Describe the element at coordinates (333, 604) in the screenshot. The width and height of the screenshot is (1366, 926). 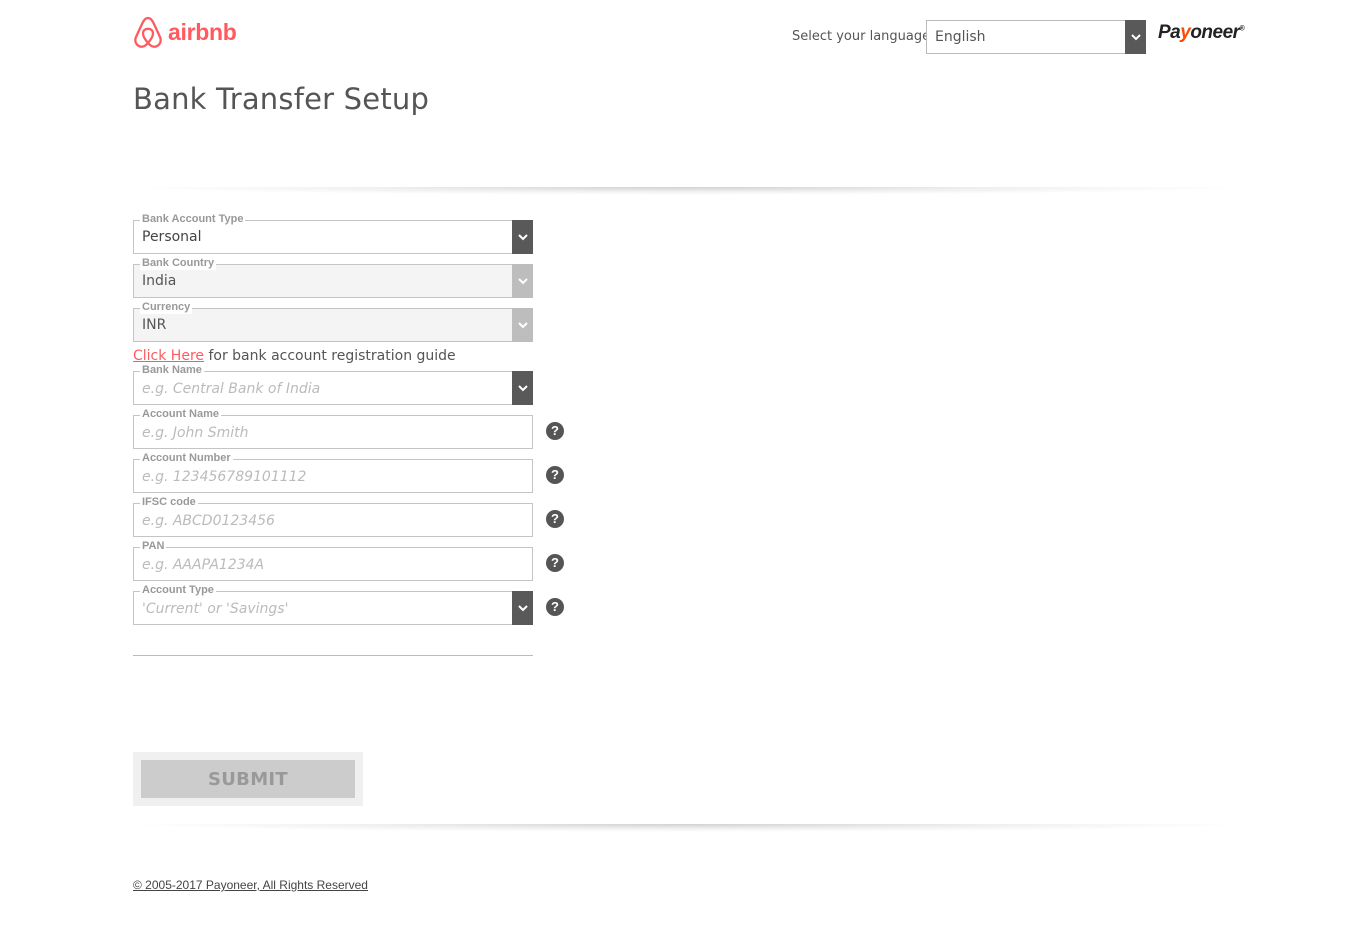
I see `account-type-select: Account Type 'Current' or 'Savings'` at that location.